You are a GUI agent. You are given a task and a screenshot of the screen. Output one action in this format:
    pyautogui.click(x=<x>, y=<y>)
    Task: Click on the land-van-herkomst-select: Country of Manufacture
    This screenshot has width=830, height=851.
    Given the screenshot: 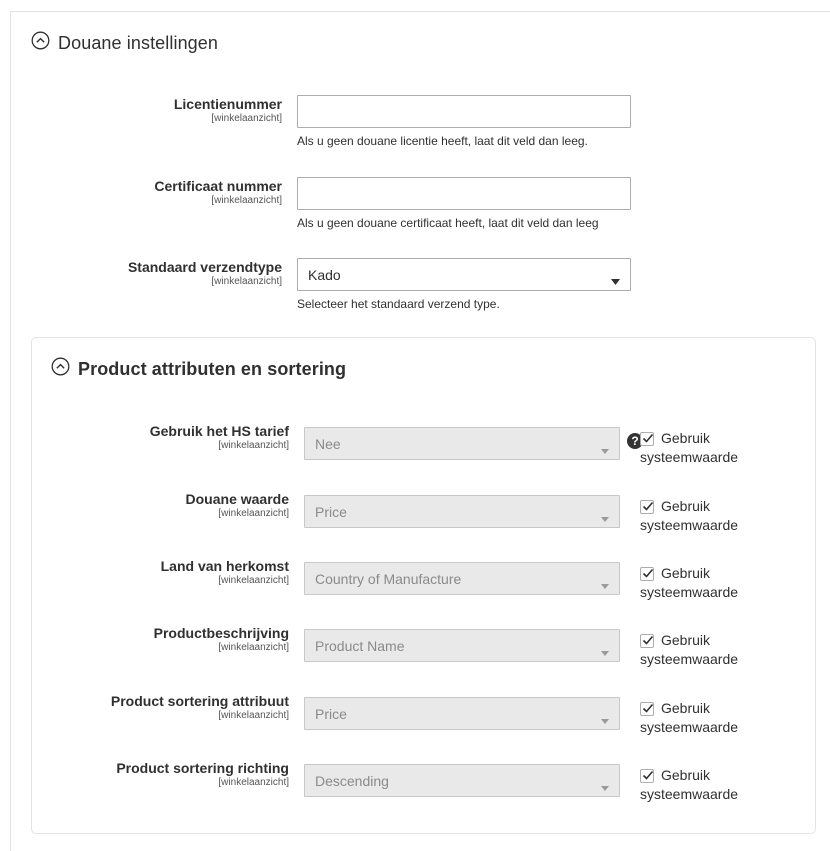 What is the action you would take?
    pyautogui.click(x=462, y=578)
    